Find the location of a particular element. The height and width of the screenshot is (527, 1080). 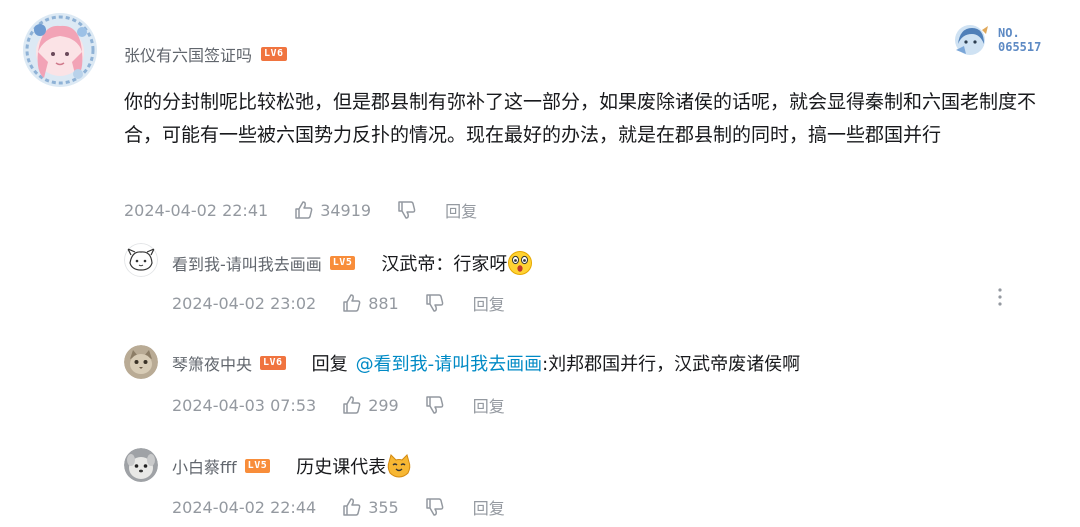

more-options-icon is located at coordinates (1000, 297).